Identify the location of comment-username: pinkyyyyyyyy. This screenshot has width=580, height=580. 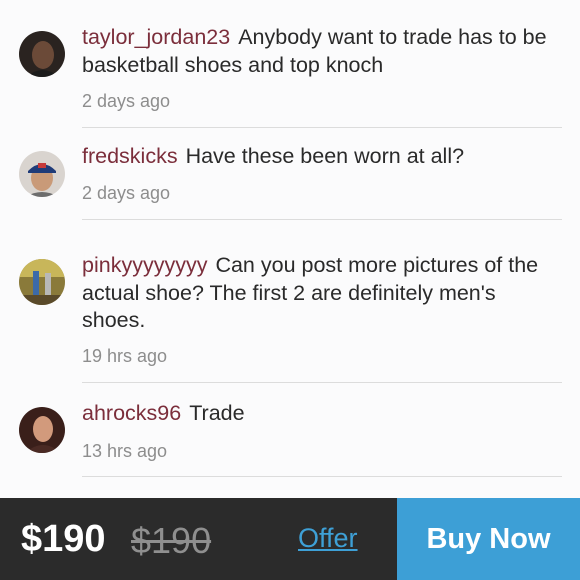
(144, 265).